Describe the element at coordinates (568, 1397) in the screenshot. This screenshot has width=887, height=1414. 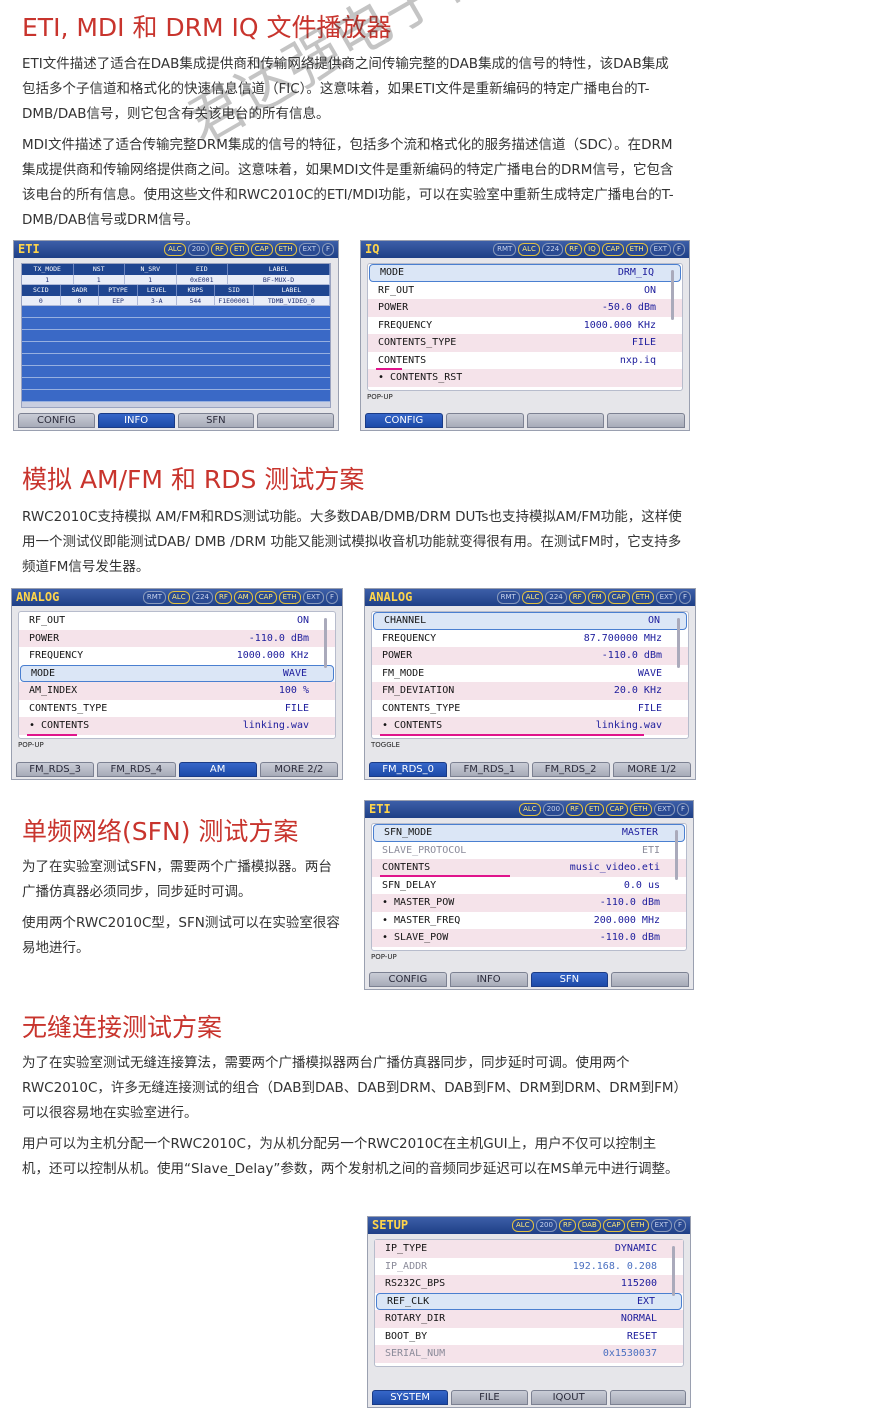
I see `tab-iqout: IQOUT` at that location.